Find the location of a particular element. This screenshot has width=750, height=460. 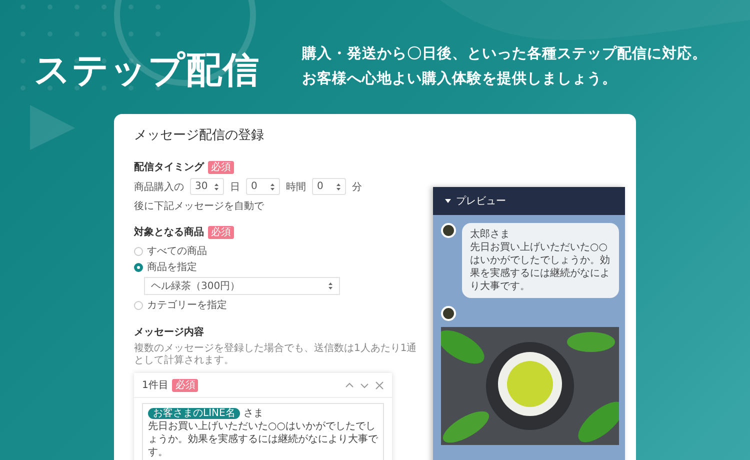

section-label: メッセージ内容 is located at coordinates (169, 332).